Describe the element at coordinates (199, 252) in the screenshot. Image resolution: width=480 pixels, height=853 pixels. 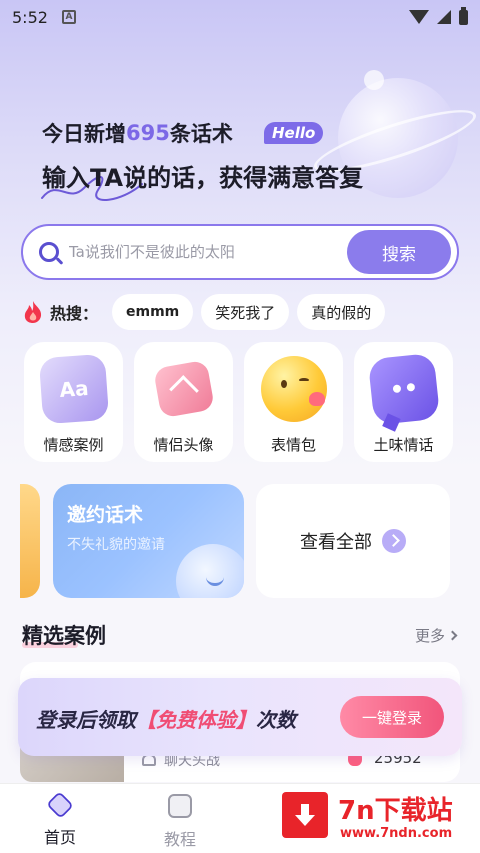
I see `search-input` at that location.